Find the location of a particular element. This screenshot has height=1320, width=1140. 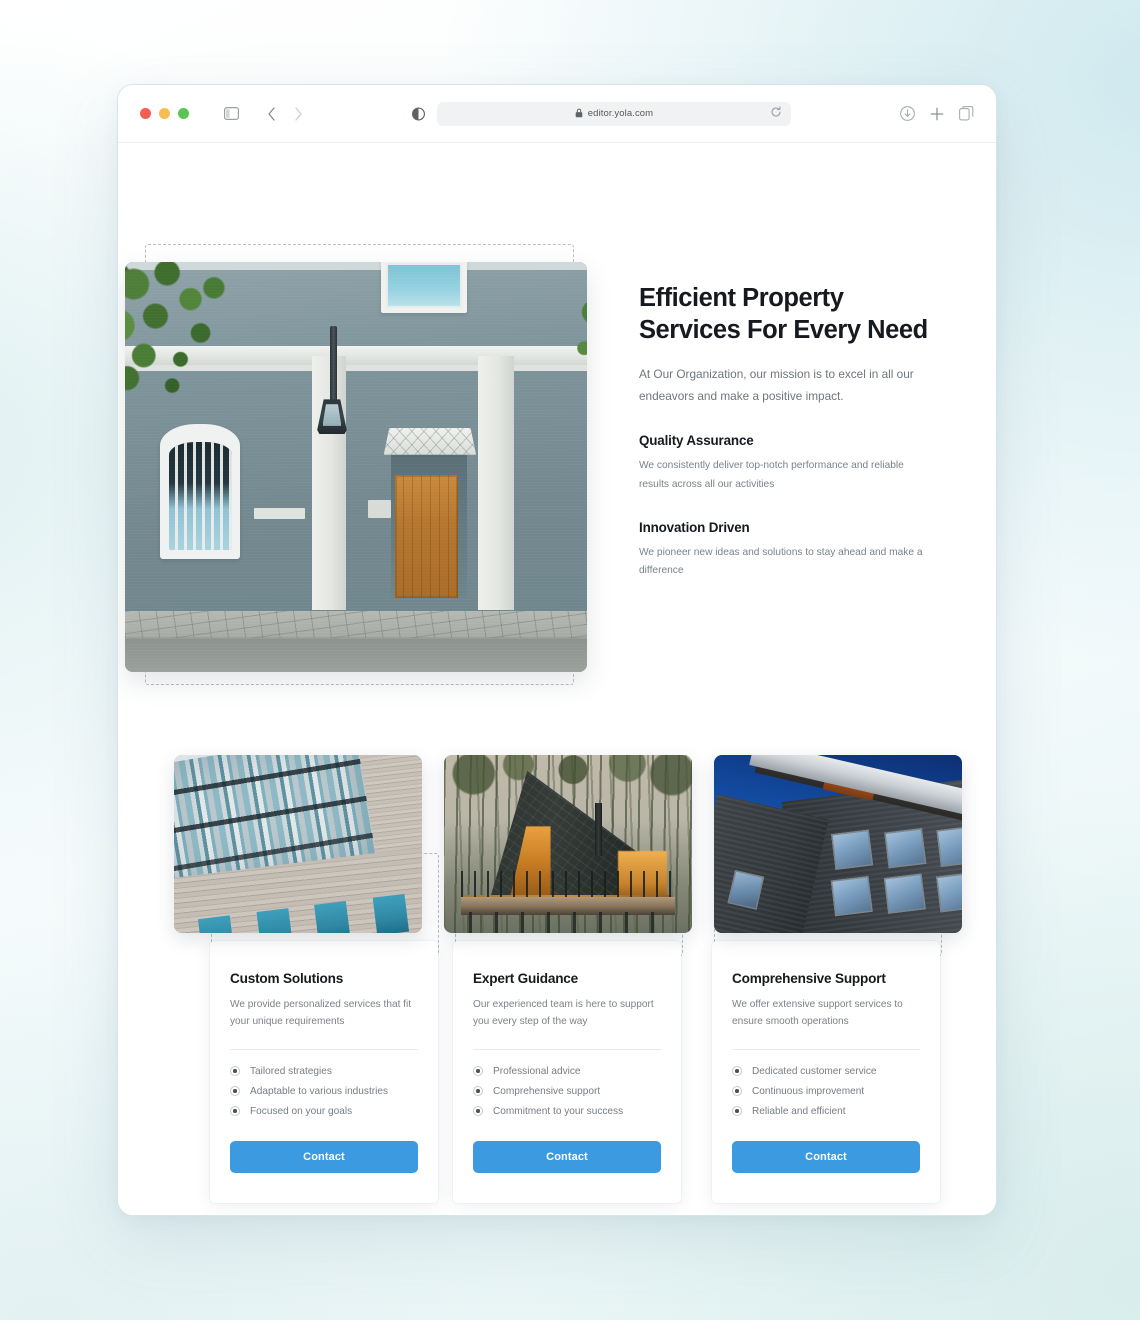

hero-image-artwork is located at coordinates (356, 467).